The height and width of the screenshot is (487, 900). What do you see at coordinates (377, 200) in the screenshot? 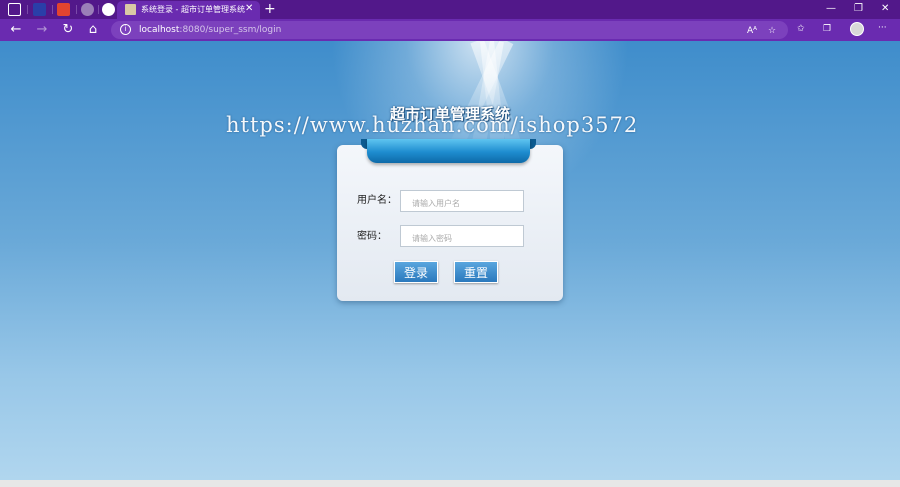
I see `username-label: 用户名：` at bounding box center [377, 200].